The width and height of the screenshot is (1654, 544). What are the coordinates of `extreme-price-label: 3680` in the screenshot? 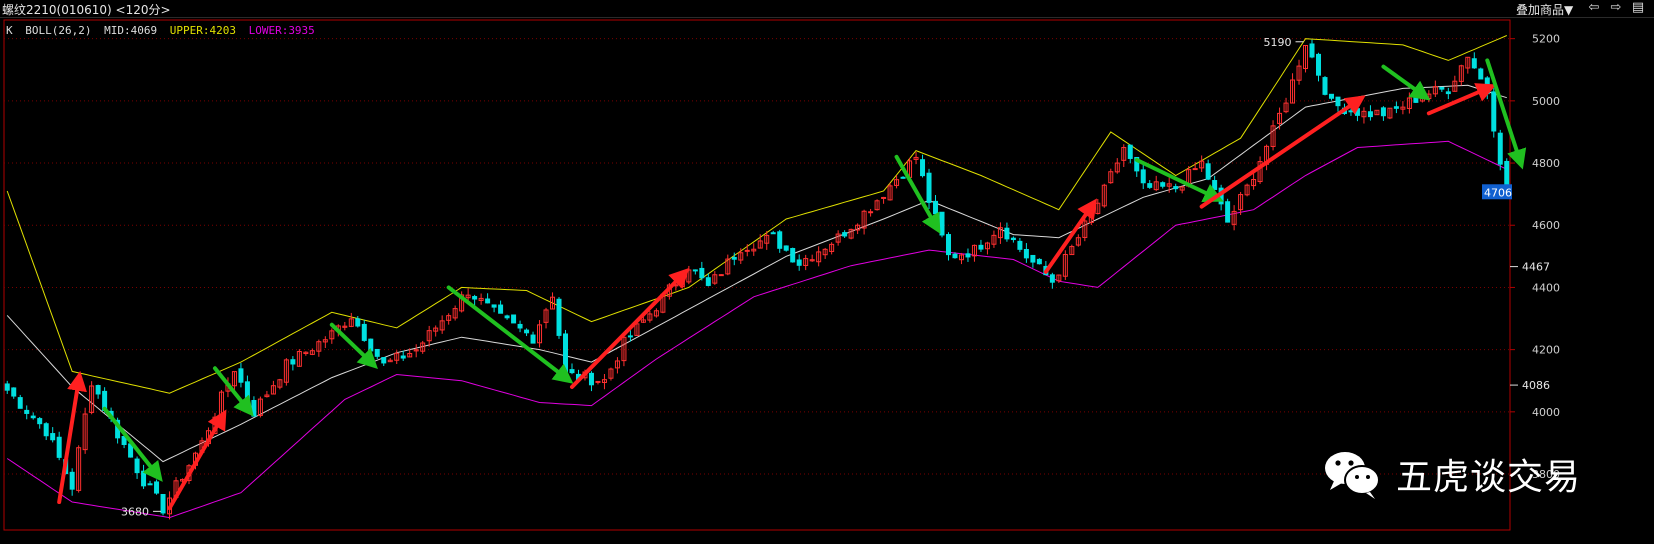 It's located at (135, 511).